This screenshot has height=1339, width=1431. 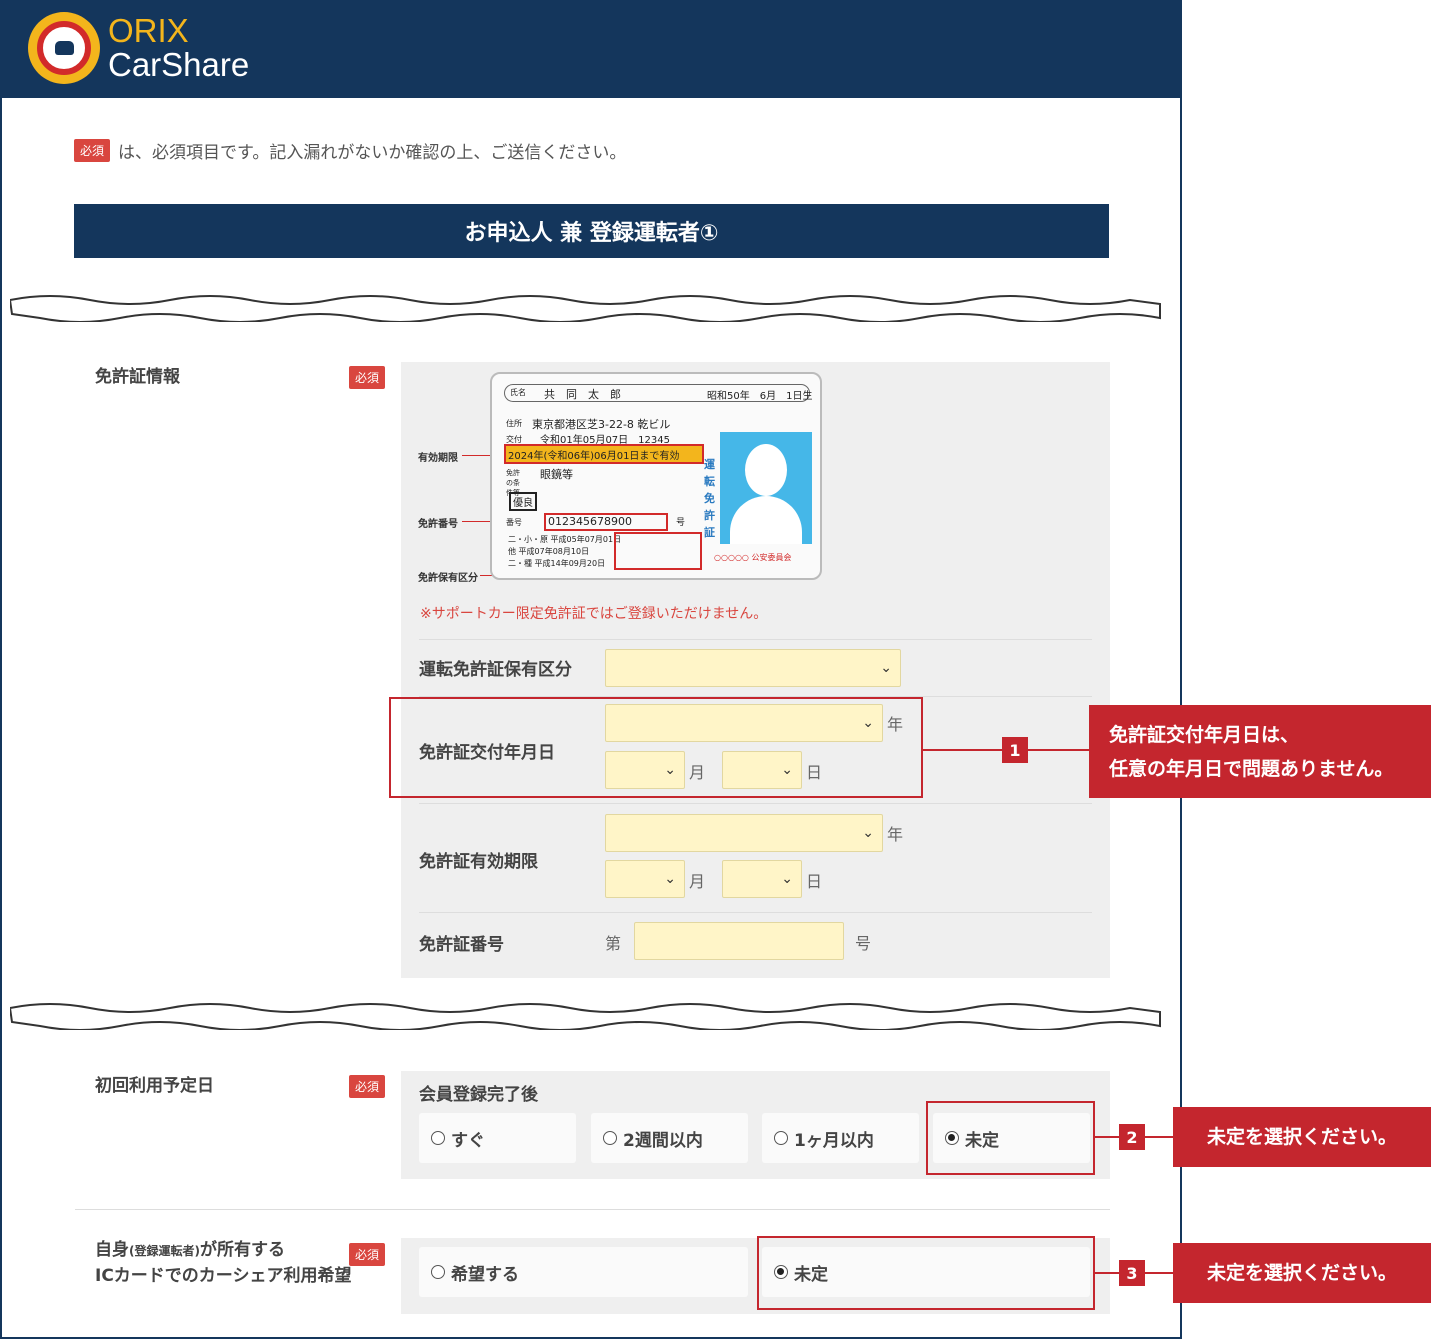 I want to click on license-info-label: 免許証情報, so click(x=137, y=377).